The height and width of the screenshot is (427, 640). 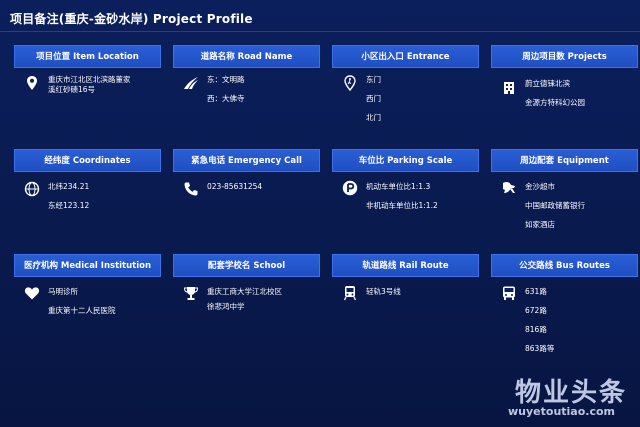 What do you see at coordinates (191, 189) in the screenshot?
I see `phone-icon` at bounding box center [191, 189].